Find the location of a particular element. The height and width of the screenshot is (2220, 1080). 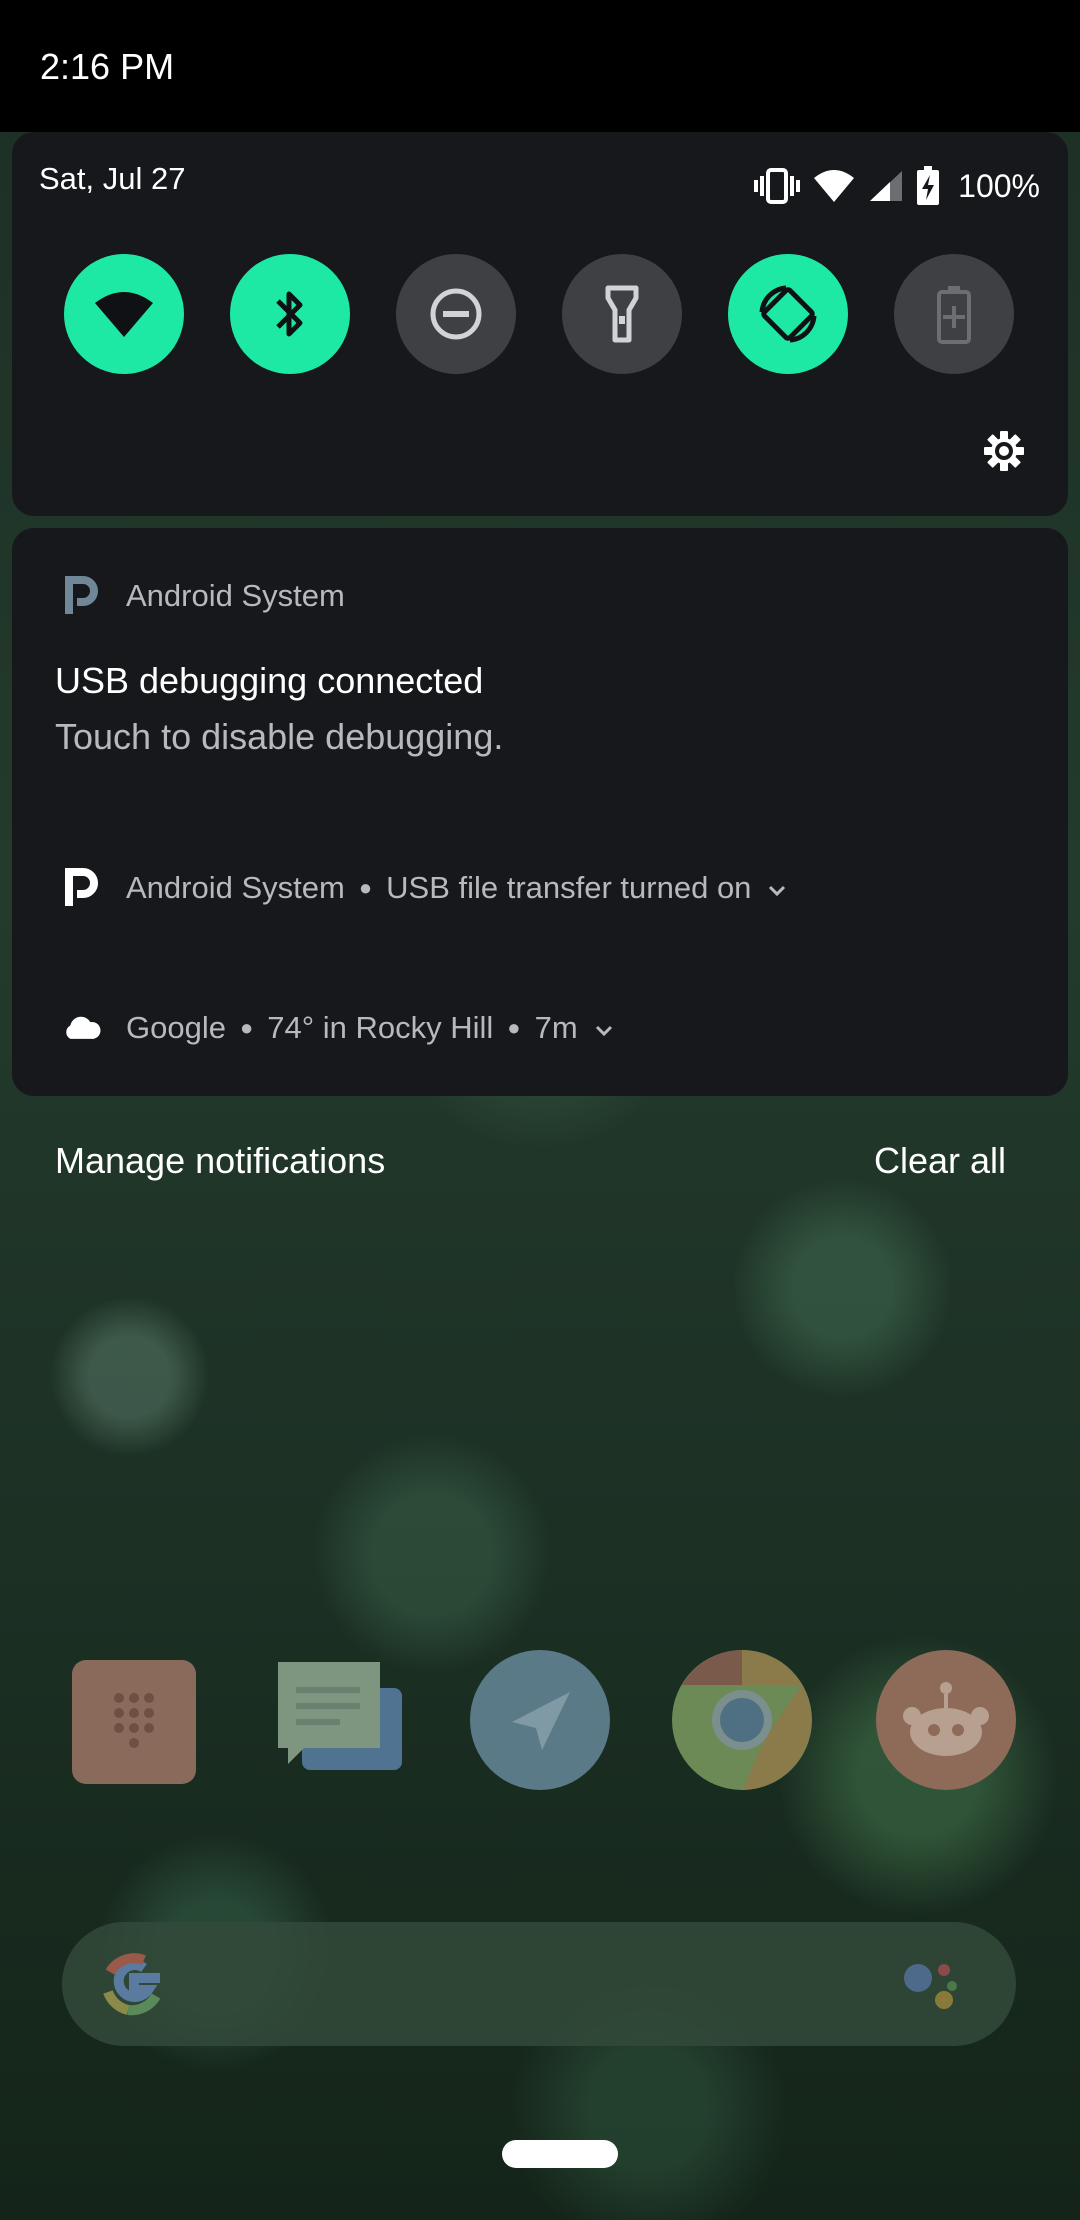

notification-app-name: Google is located at coordinates (176, 1027).